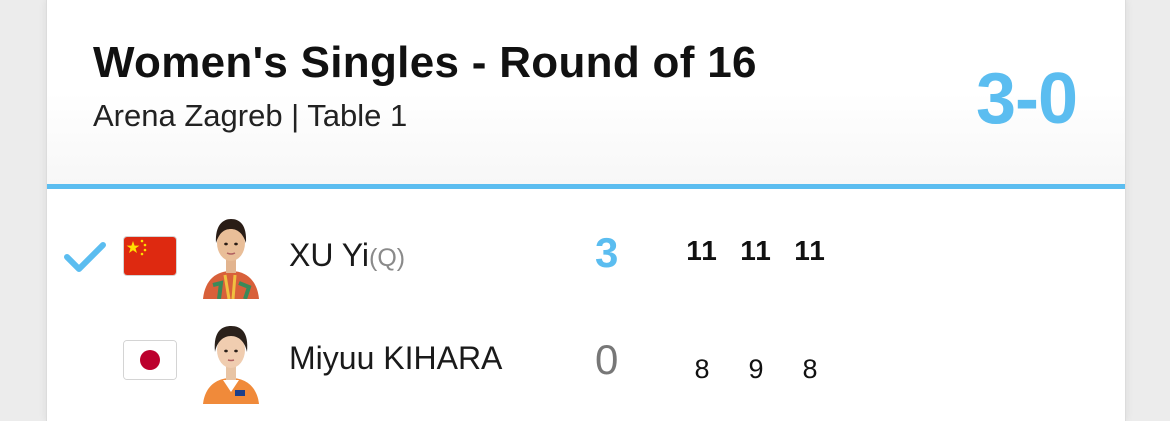  I want to click on game-score-2: 9, so click(756, 369).